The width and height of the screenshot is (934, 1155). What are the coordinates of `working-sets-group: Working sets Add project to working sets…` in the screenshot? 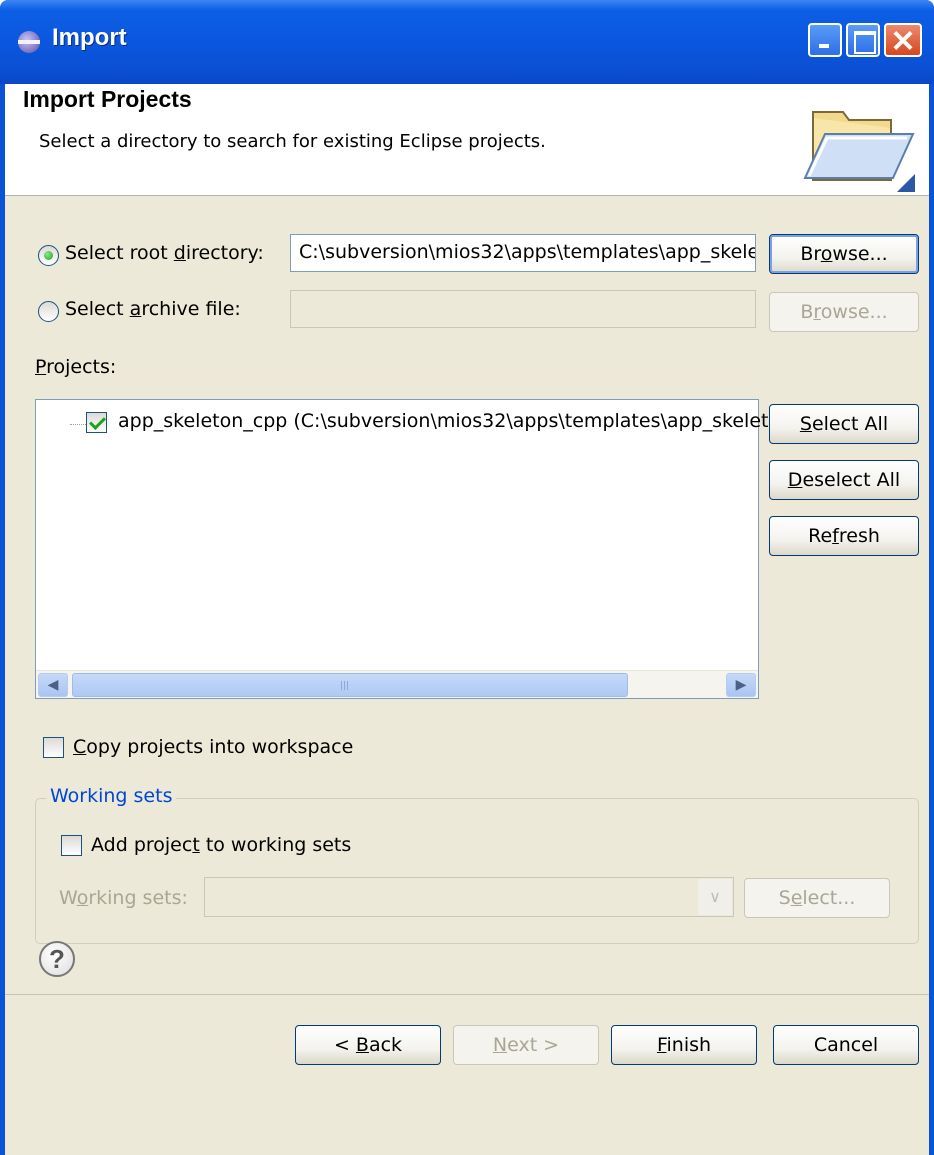 It's located at (477, 864).